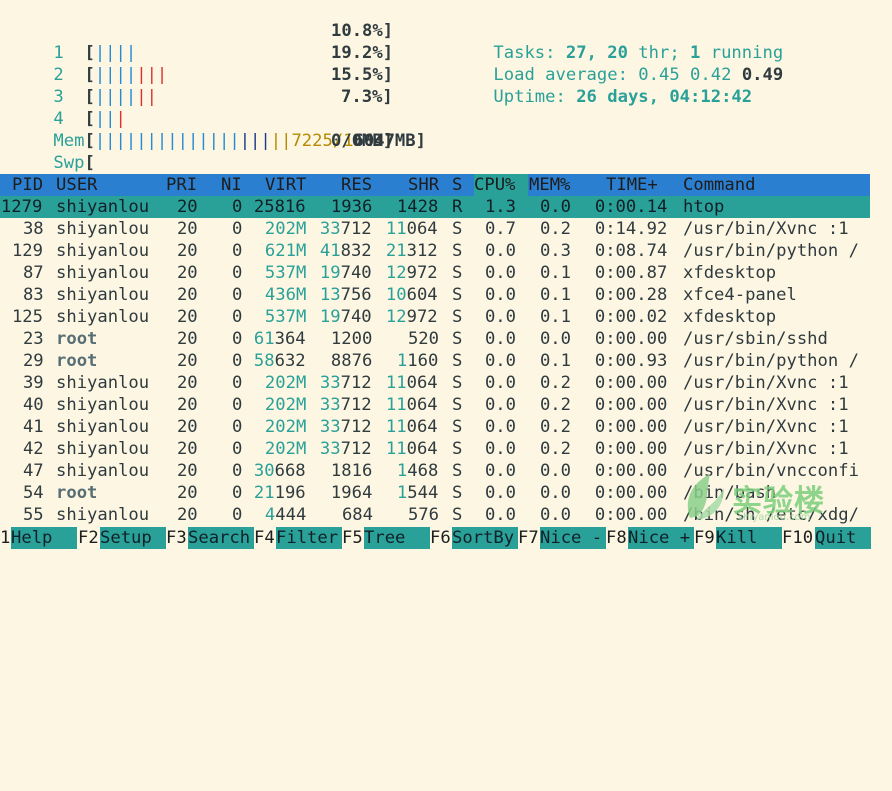 Image resolution: width=892 pixels, height=791 pixels. What do you see at coordinates (457, 185) in the screenshot?
I see `col-state: S` at bounding box center [457, 185].